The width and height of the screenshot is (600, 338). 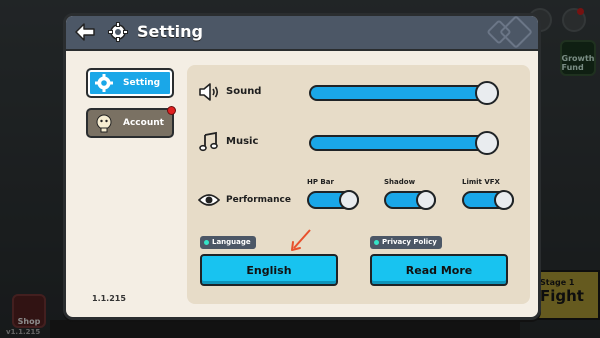 I want to click on shadow-toggle, so click(x=410, y=200).